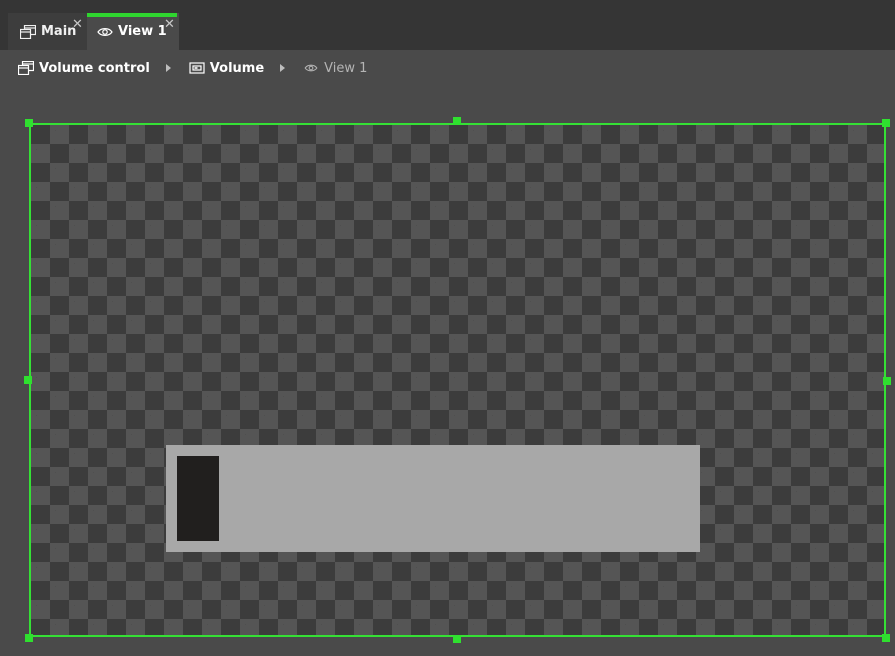  I want to click on tab-main: Main ✕, so click(47, 31).